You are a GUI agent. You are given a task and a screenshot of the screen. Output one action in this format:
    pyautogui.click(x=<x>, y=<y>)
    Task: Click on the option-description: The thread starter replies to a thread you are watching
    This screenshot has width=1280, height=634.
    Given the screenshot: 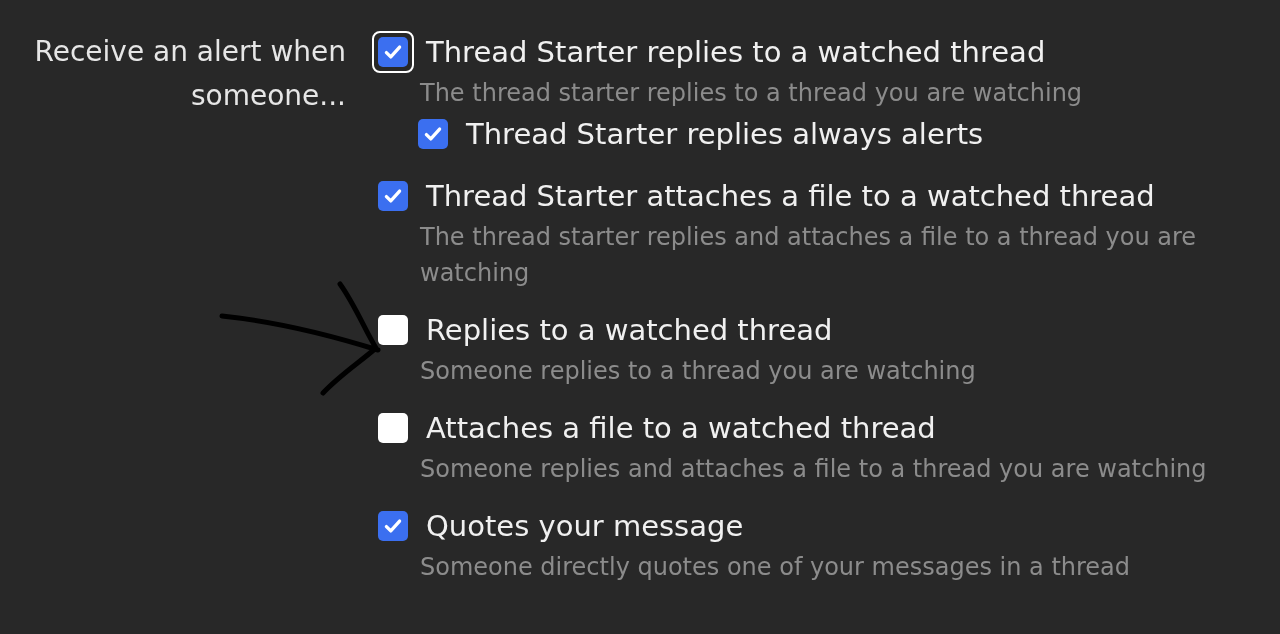 What is the action you would take?
    pyautogui.click(x=752, y=93)
    